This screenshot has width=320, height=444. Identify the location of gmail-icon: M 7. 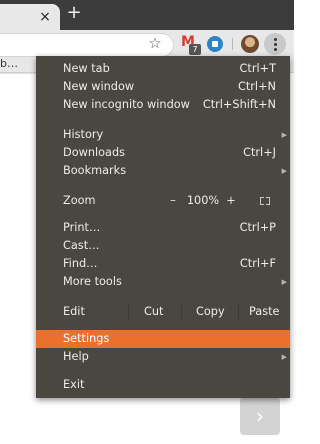
(190, 44).